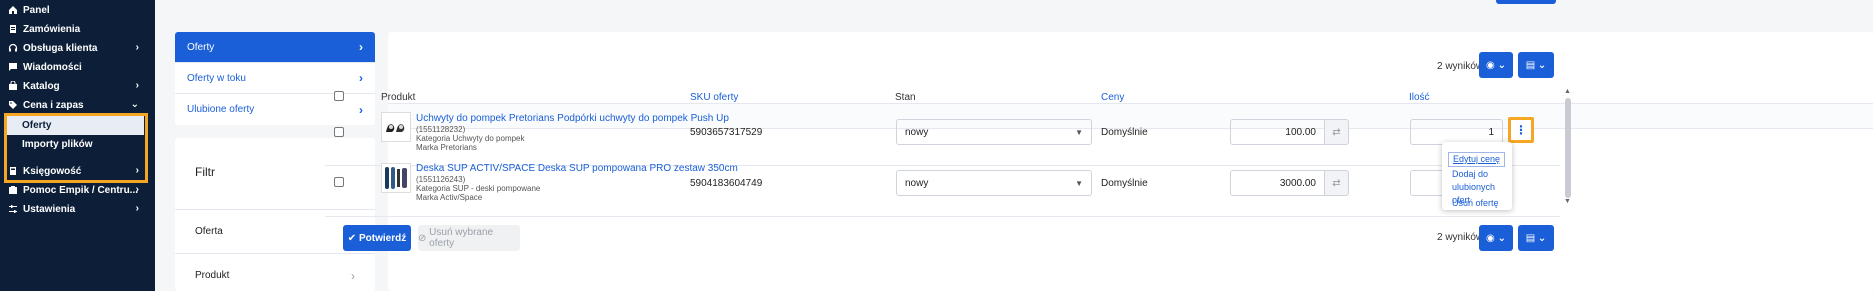 The image size is (1873, 291). I want to click on remove-selected-button: ⊘ Usuń wybrane oferty, so click(469, 238).